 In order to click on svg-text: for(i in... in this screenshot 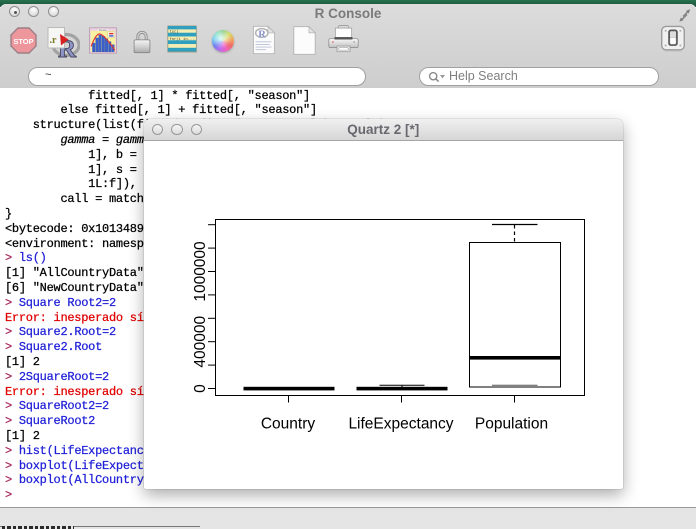, I will do `click(182, 39)`.